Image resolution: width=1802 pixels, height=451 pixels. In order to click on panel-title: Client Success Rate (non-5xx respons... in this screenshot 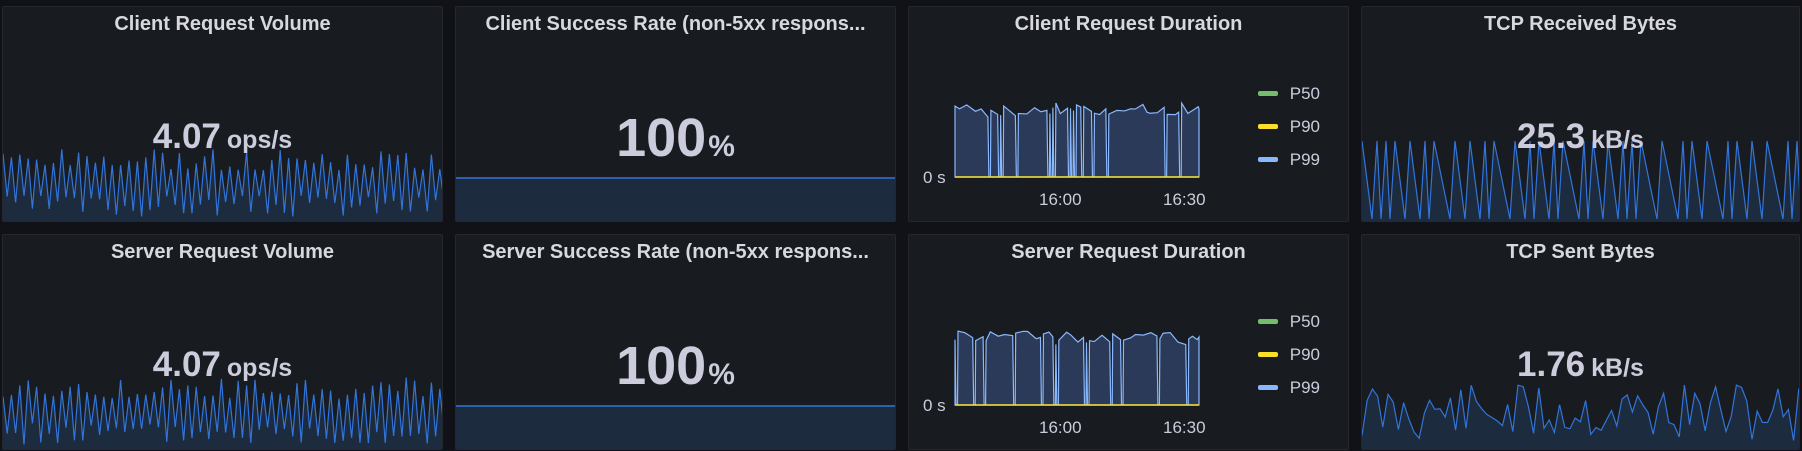, I will do `click(675, 24)`.